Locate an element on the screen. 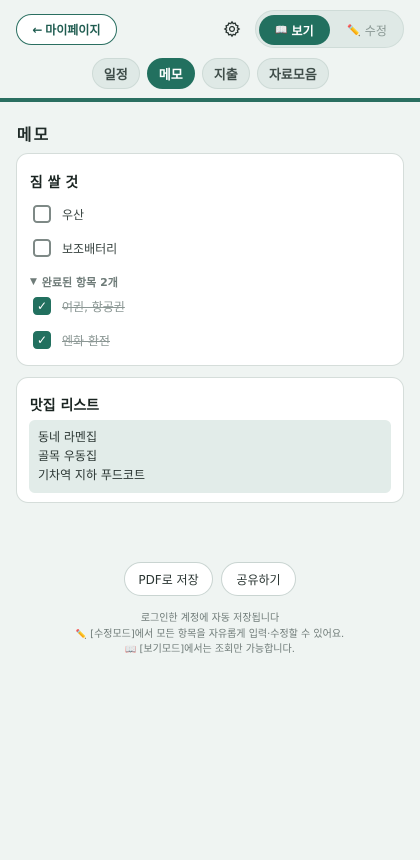 This screenshot has height=860, width=420. gear-icon is located at coordinates (232, 29).